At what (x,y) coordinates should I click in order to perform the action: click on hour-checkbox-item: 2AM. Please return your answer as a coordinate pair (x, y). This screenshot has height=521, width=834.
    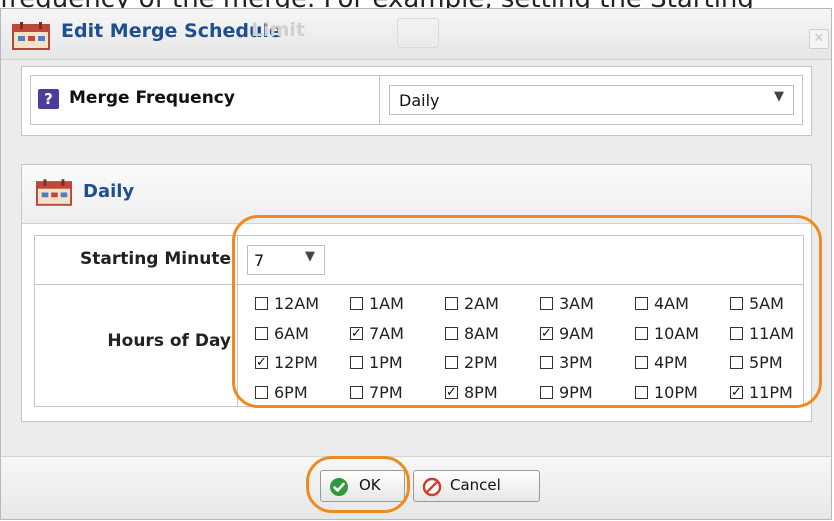
    Looking at the image, I should click on (492, 304).